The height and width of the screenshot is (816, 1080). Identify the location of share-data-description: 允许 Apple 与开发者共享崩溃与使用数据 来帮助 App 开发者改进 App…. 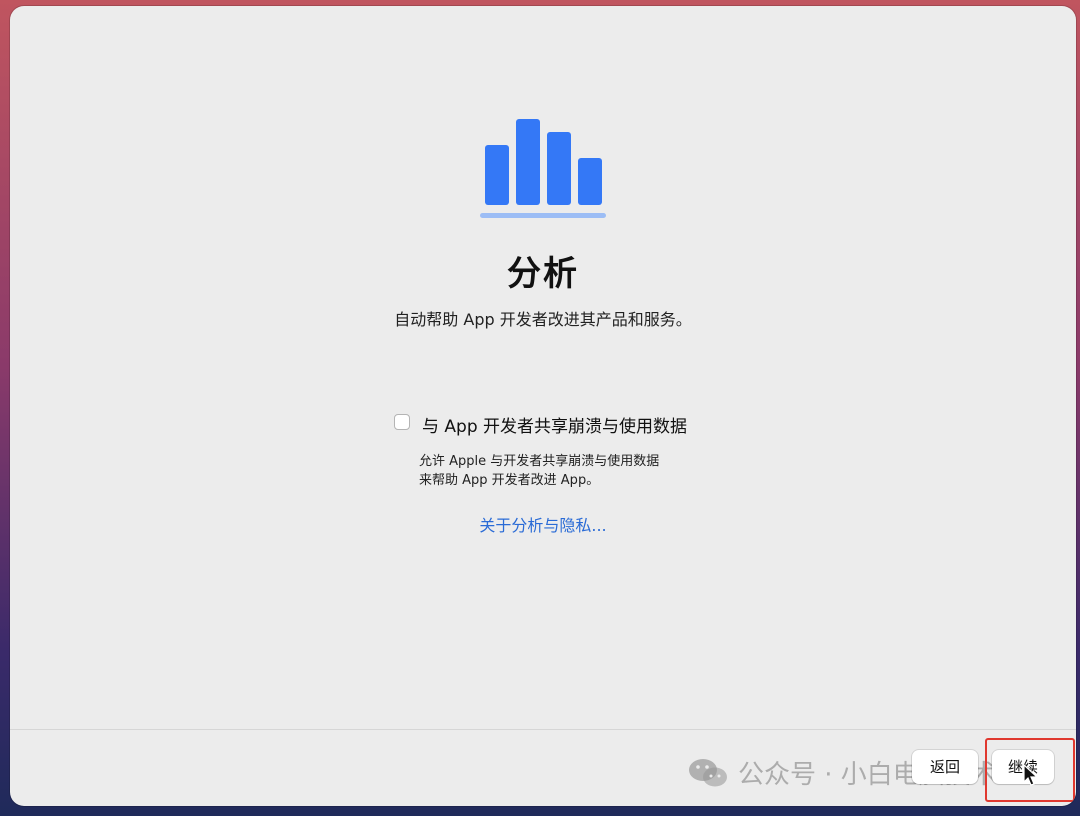
(539, 471).